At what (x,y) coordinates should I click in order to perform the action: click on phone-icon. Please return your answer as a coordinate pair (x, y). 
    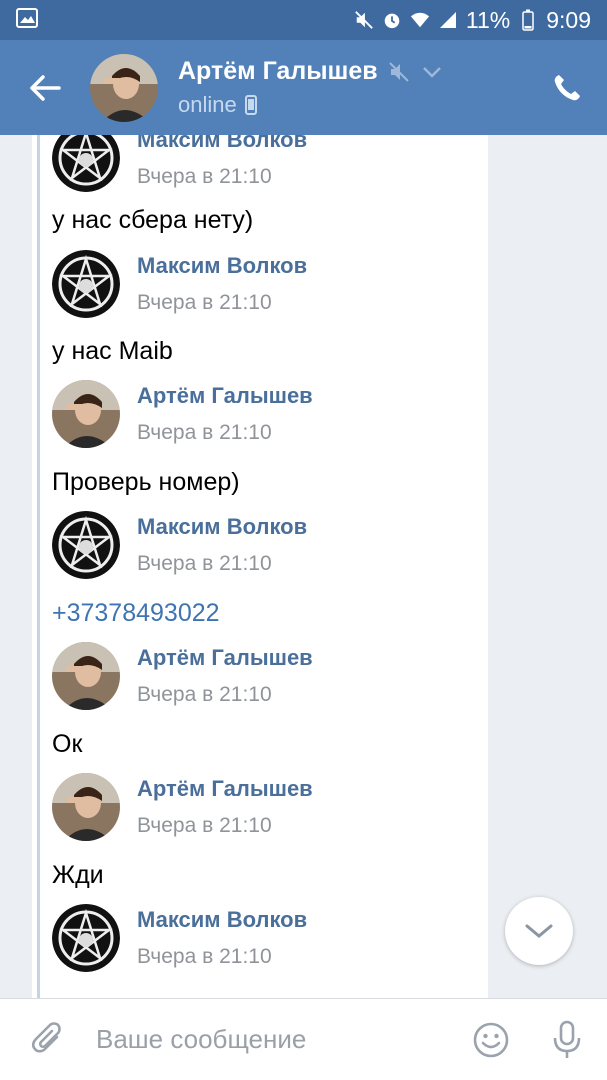
    Looking at the image, I should click on (567, 87).